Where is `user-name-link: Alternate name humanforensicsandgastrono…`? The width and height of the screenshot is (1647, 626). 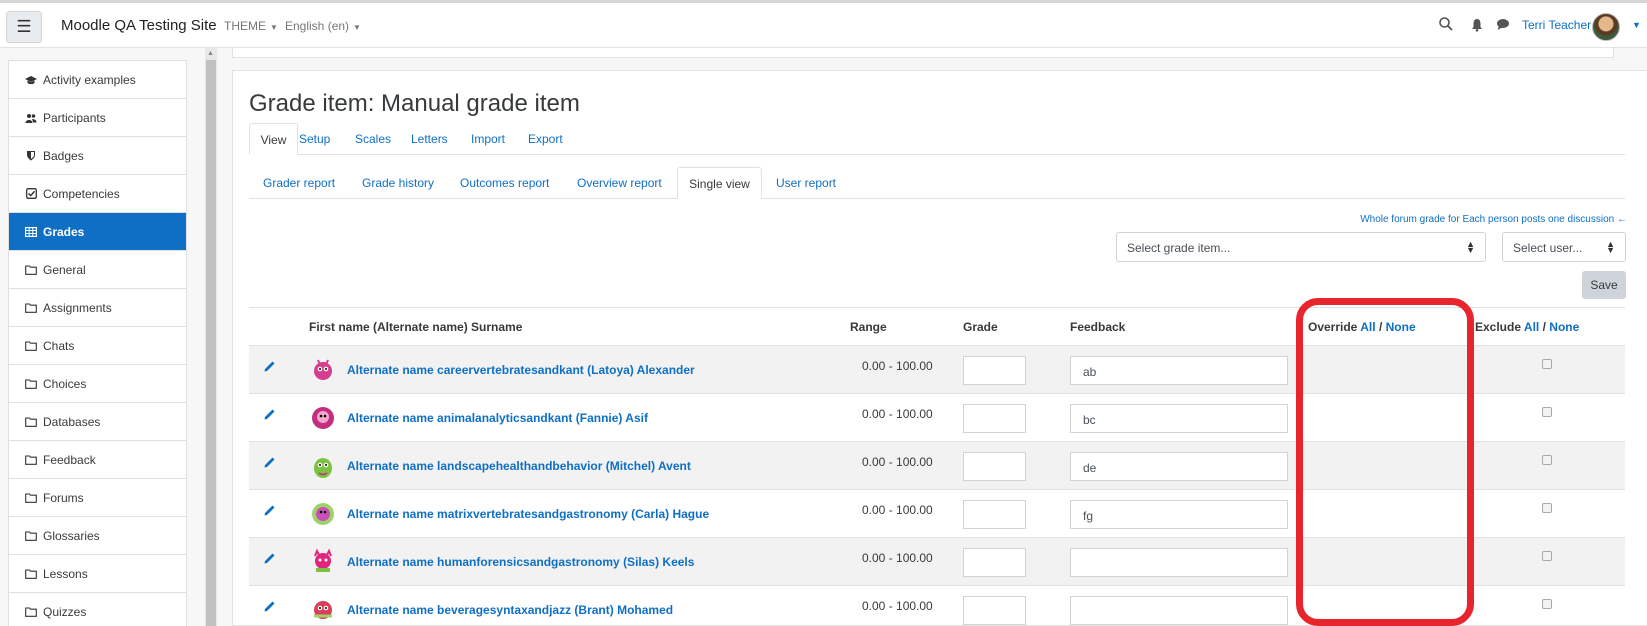 user-name-link: Alternate name humanforensicsandgastrono… is located at coordinates (520, 562).